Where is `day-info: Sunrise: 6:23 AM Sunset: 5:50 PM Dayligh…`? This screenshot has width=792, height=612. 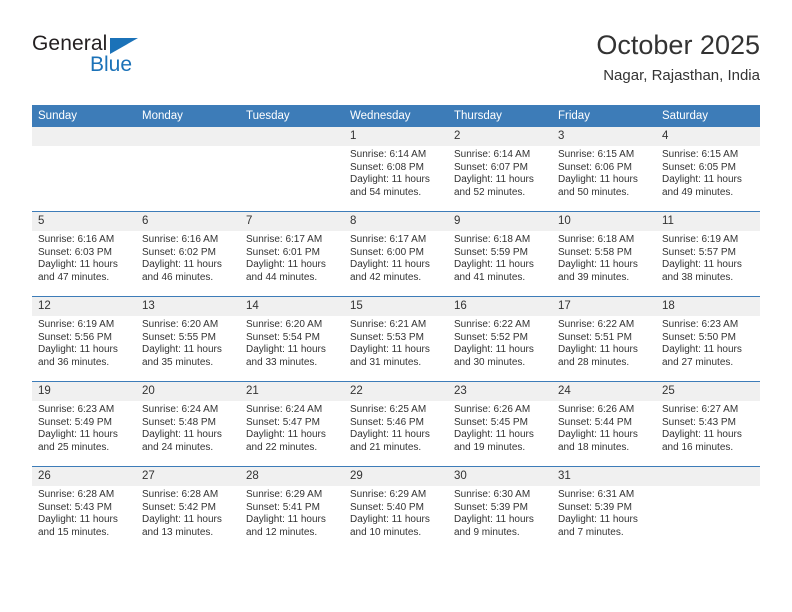
day-info: Sunrise: 6:23 AM Sunset: 5:50 PM Dayligh… is located at coordinates (708, 342).